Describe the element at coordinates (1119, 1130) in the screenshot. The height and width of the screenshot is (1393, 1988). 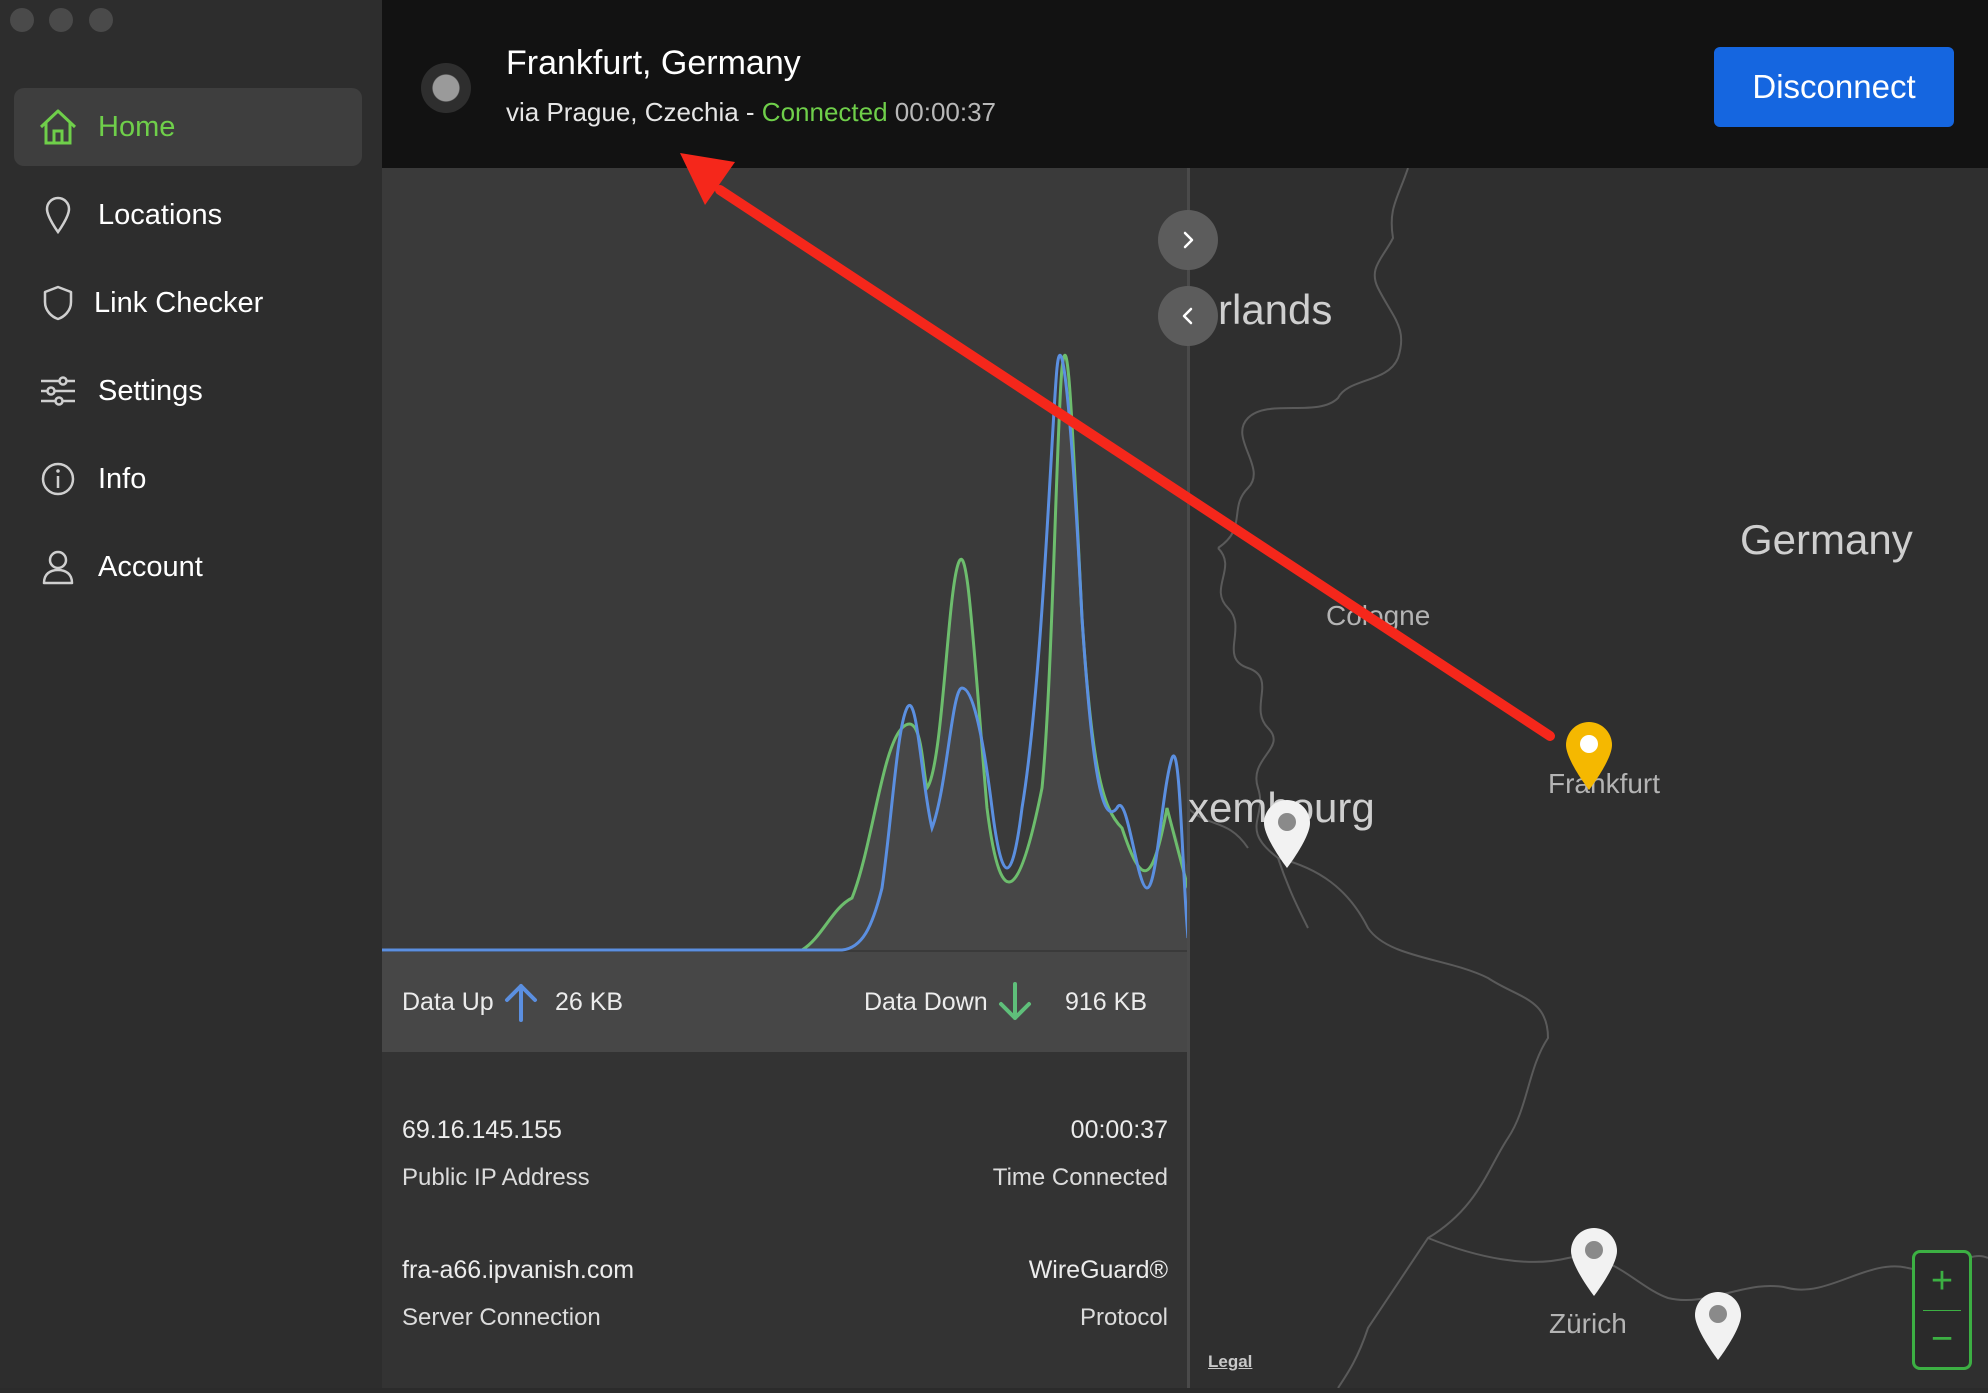
I see `time-connected-value: 00:00:37` at that location.